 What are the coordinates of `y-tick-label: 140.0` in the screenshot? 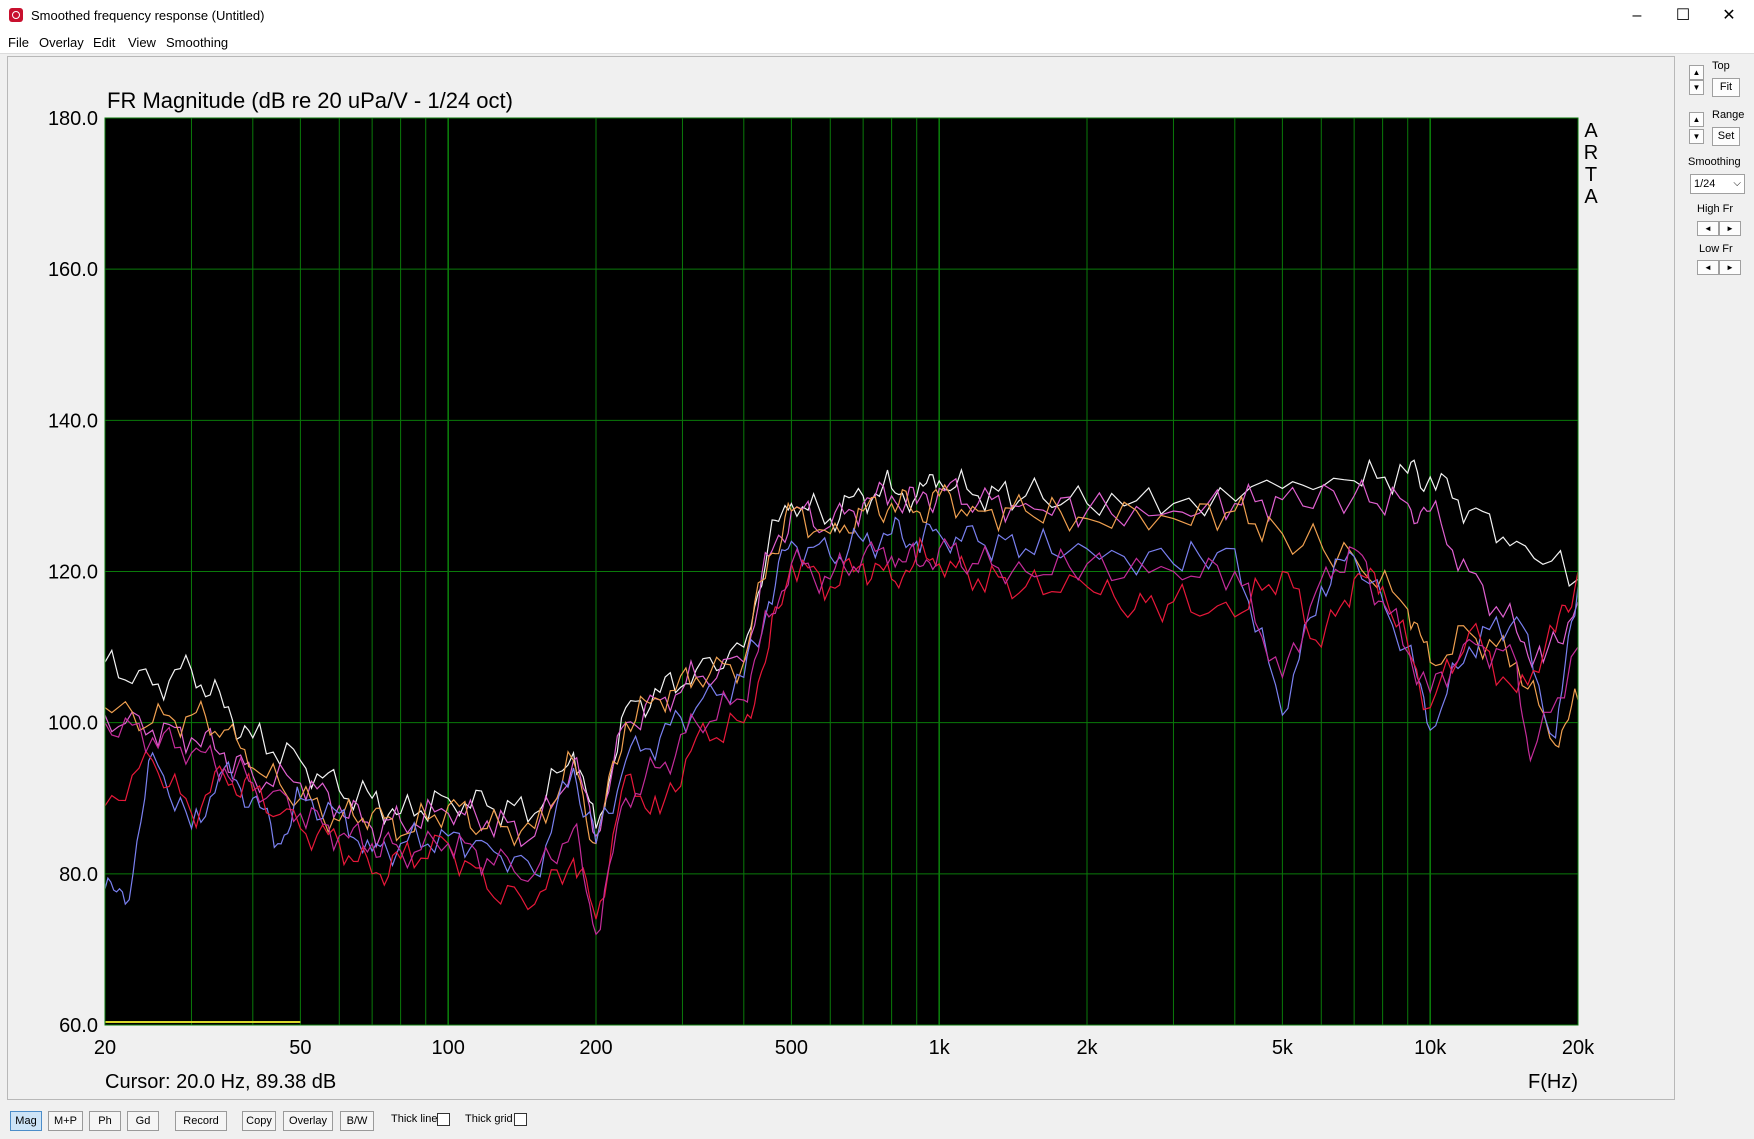 It's located at (73, 421).